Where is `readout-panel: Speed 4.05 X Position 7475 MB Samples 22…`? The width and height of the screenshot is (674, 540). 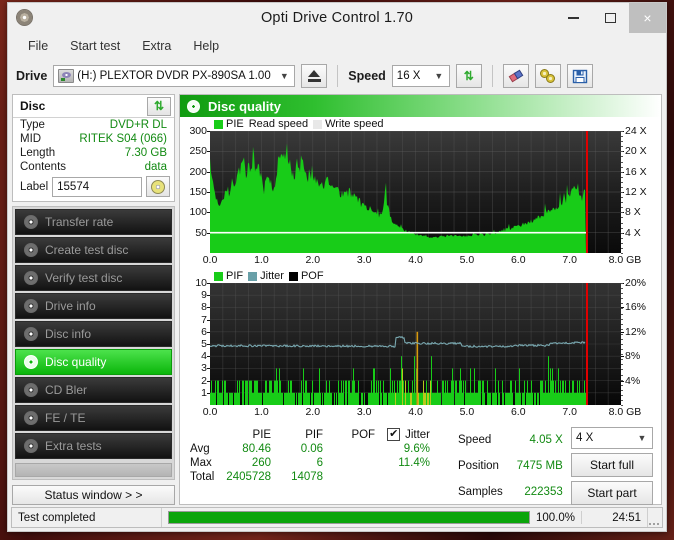
readout-panel: Speed 4.05 X Position 7475 MB Samples 22… is located at coordinates (510, 466).